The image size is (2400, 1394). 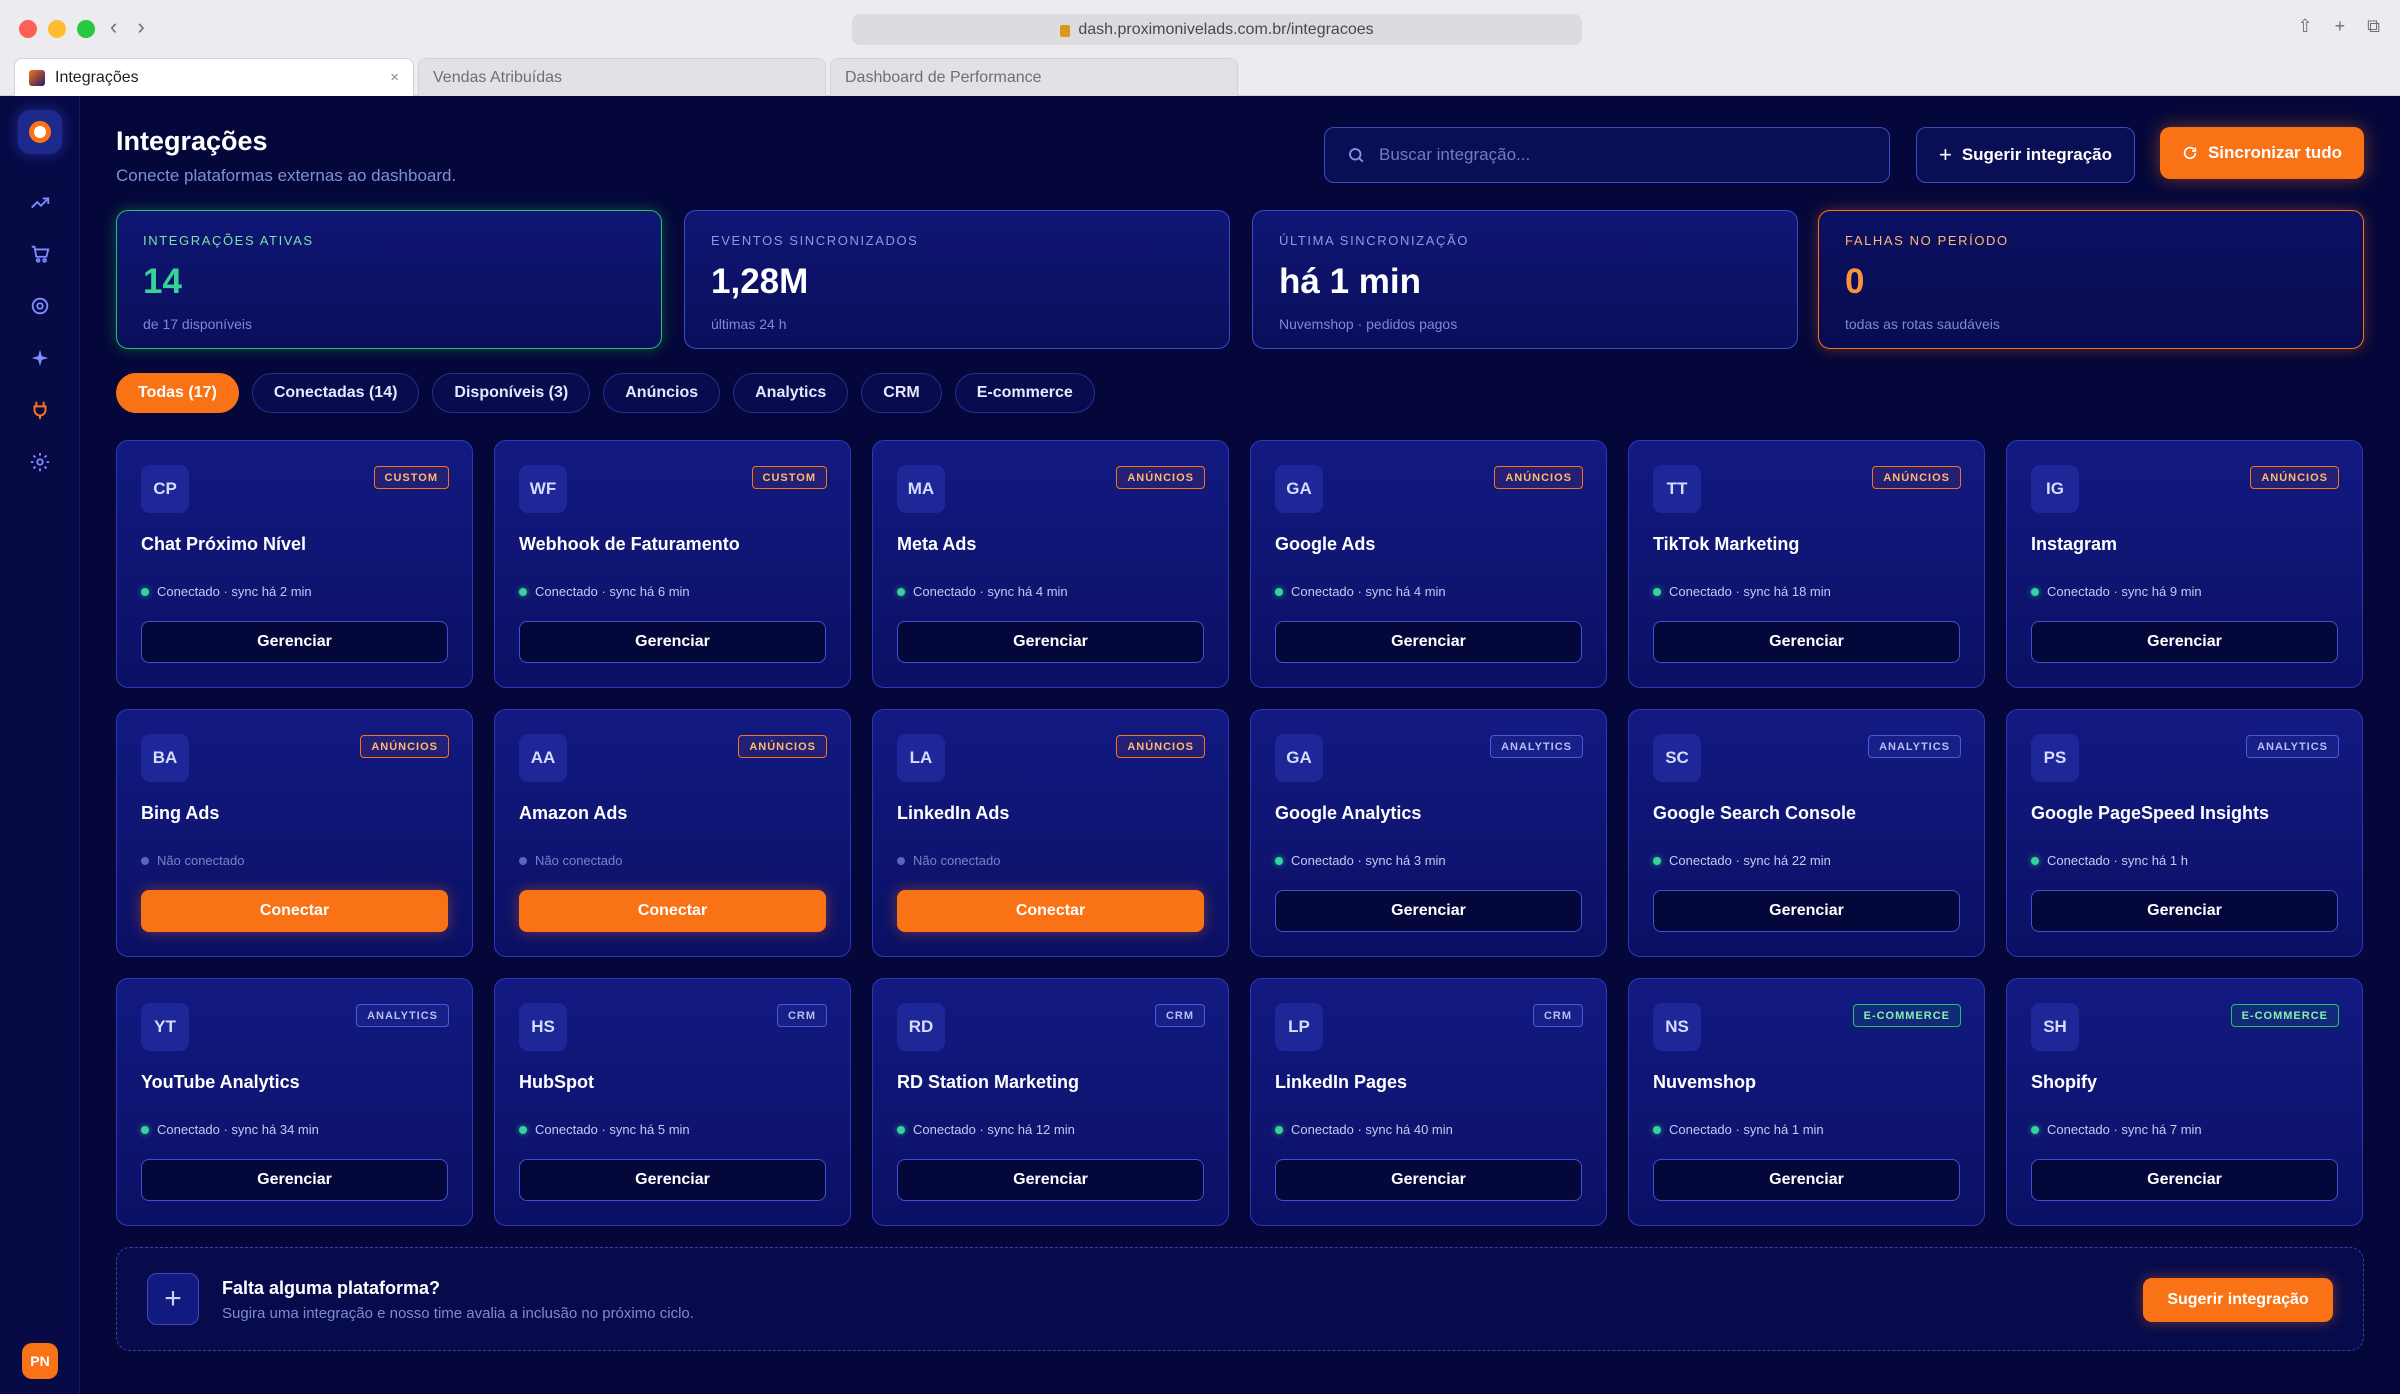 I want to click on window-controls, so click(x=57, y=29).